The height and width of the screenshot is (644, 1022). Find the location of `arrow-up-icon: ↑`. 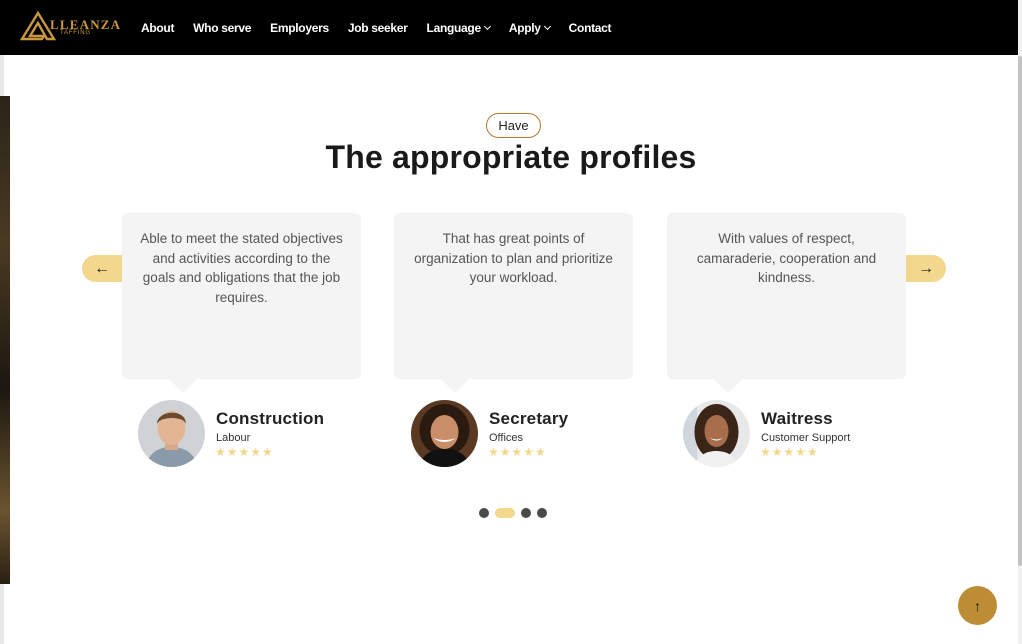

arrow-up-icon: ↑ is located at coordinates (977, 605).